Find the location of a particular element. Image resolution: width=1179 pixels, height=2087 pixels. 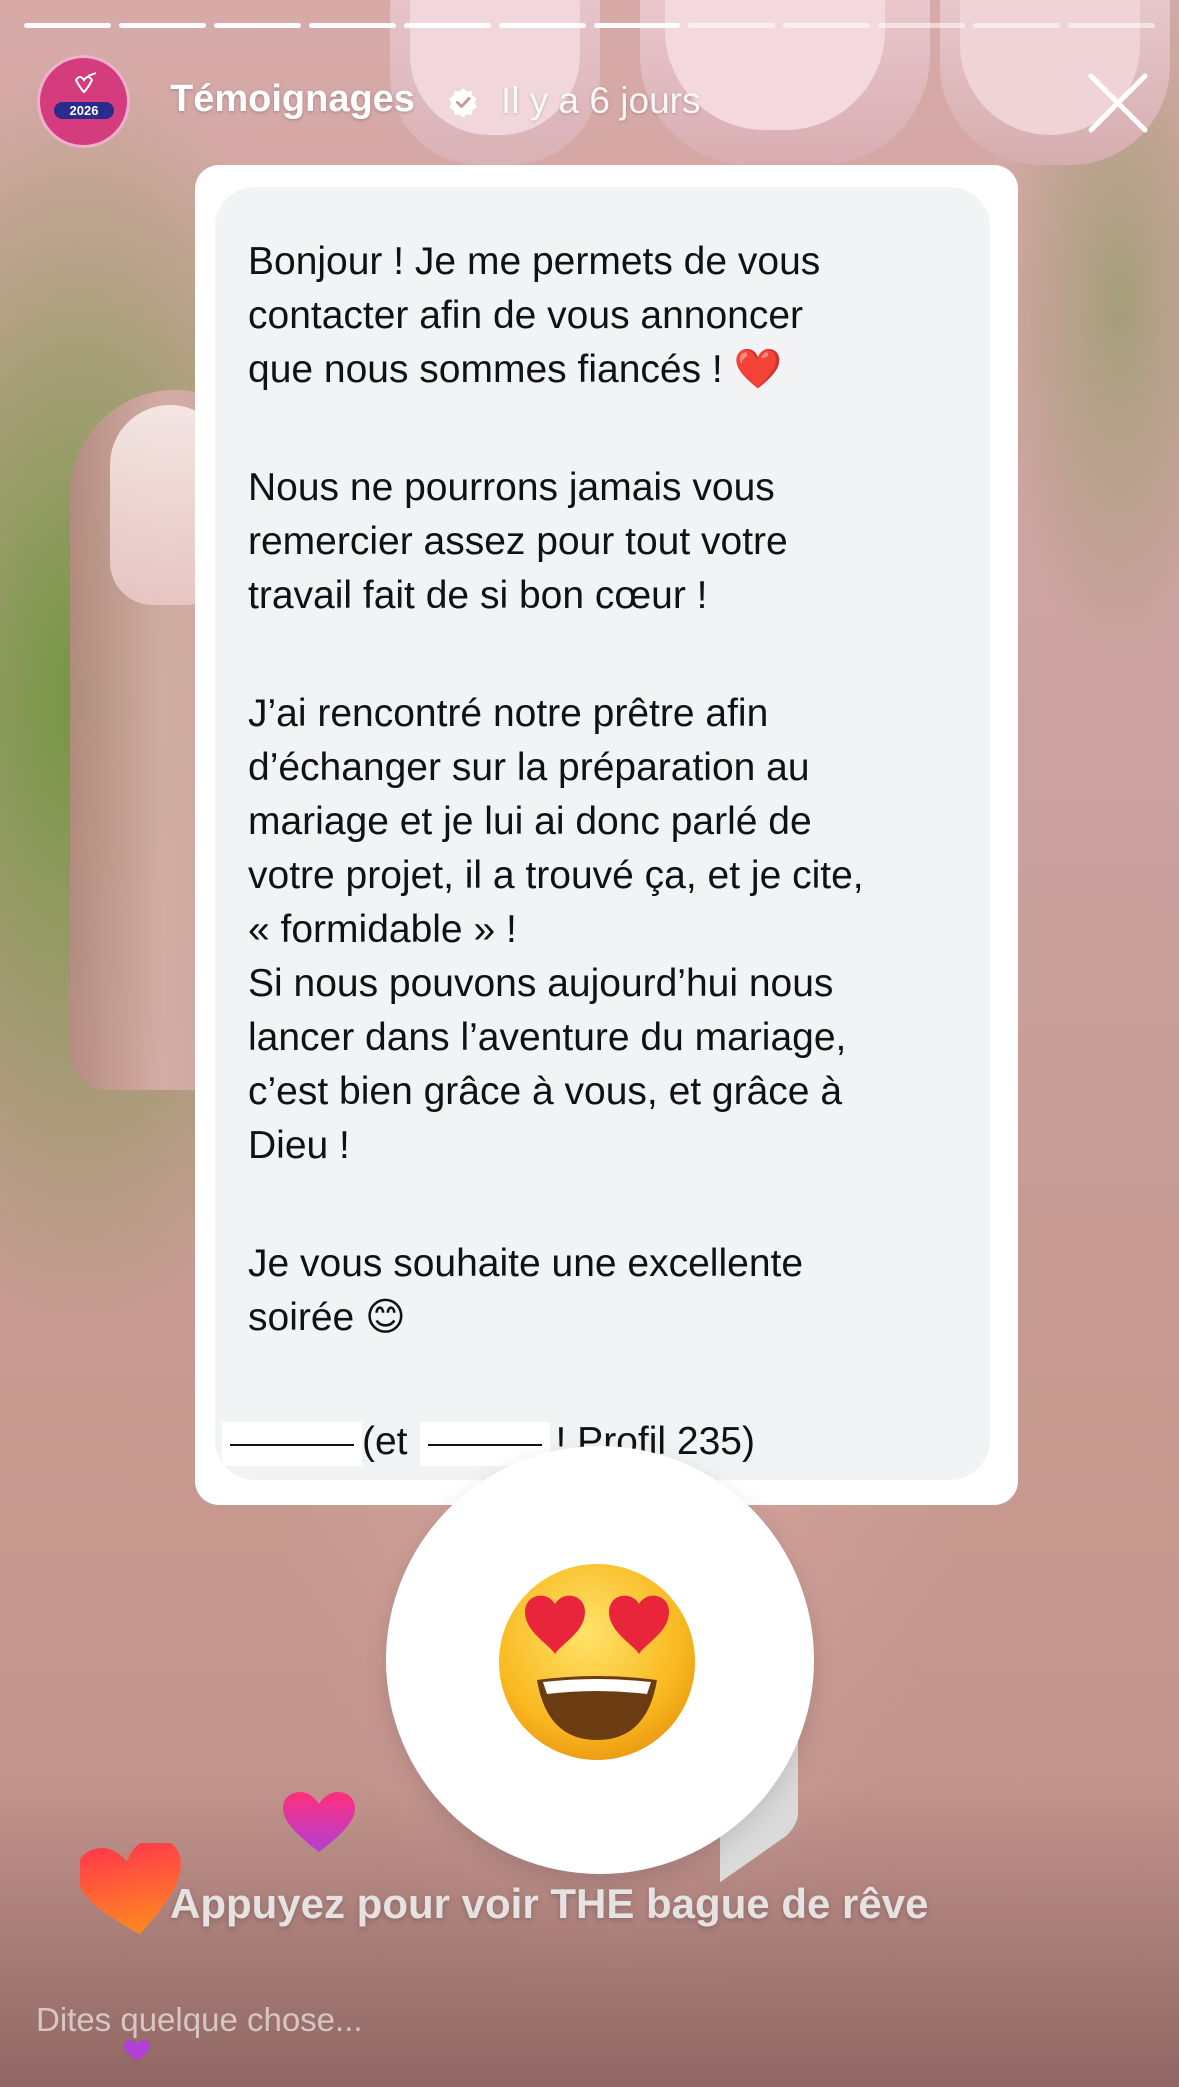

avatar-logo-icon is located at coordinates (85, 83).